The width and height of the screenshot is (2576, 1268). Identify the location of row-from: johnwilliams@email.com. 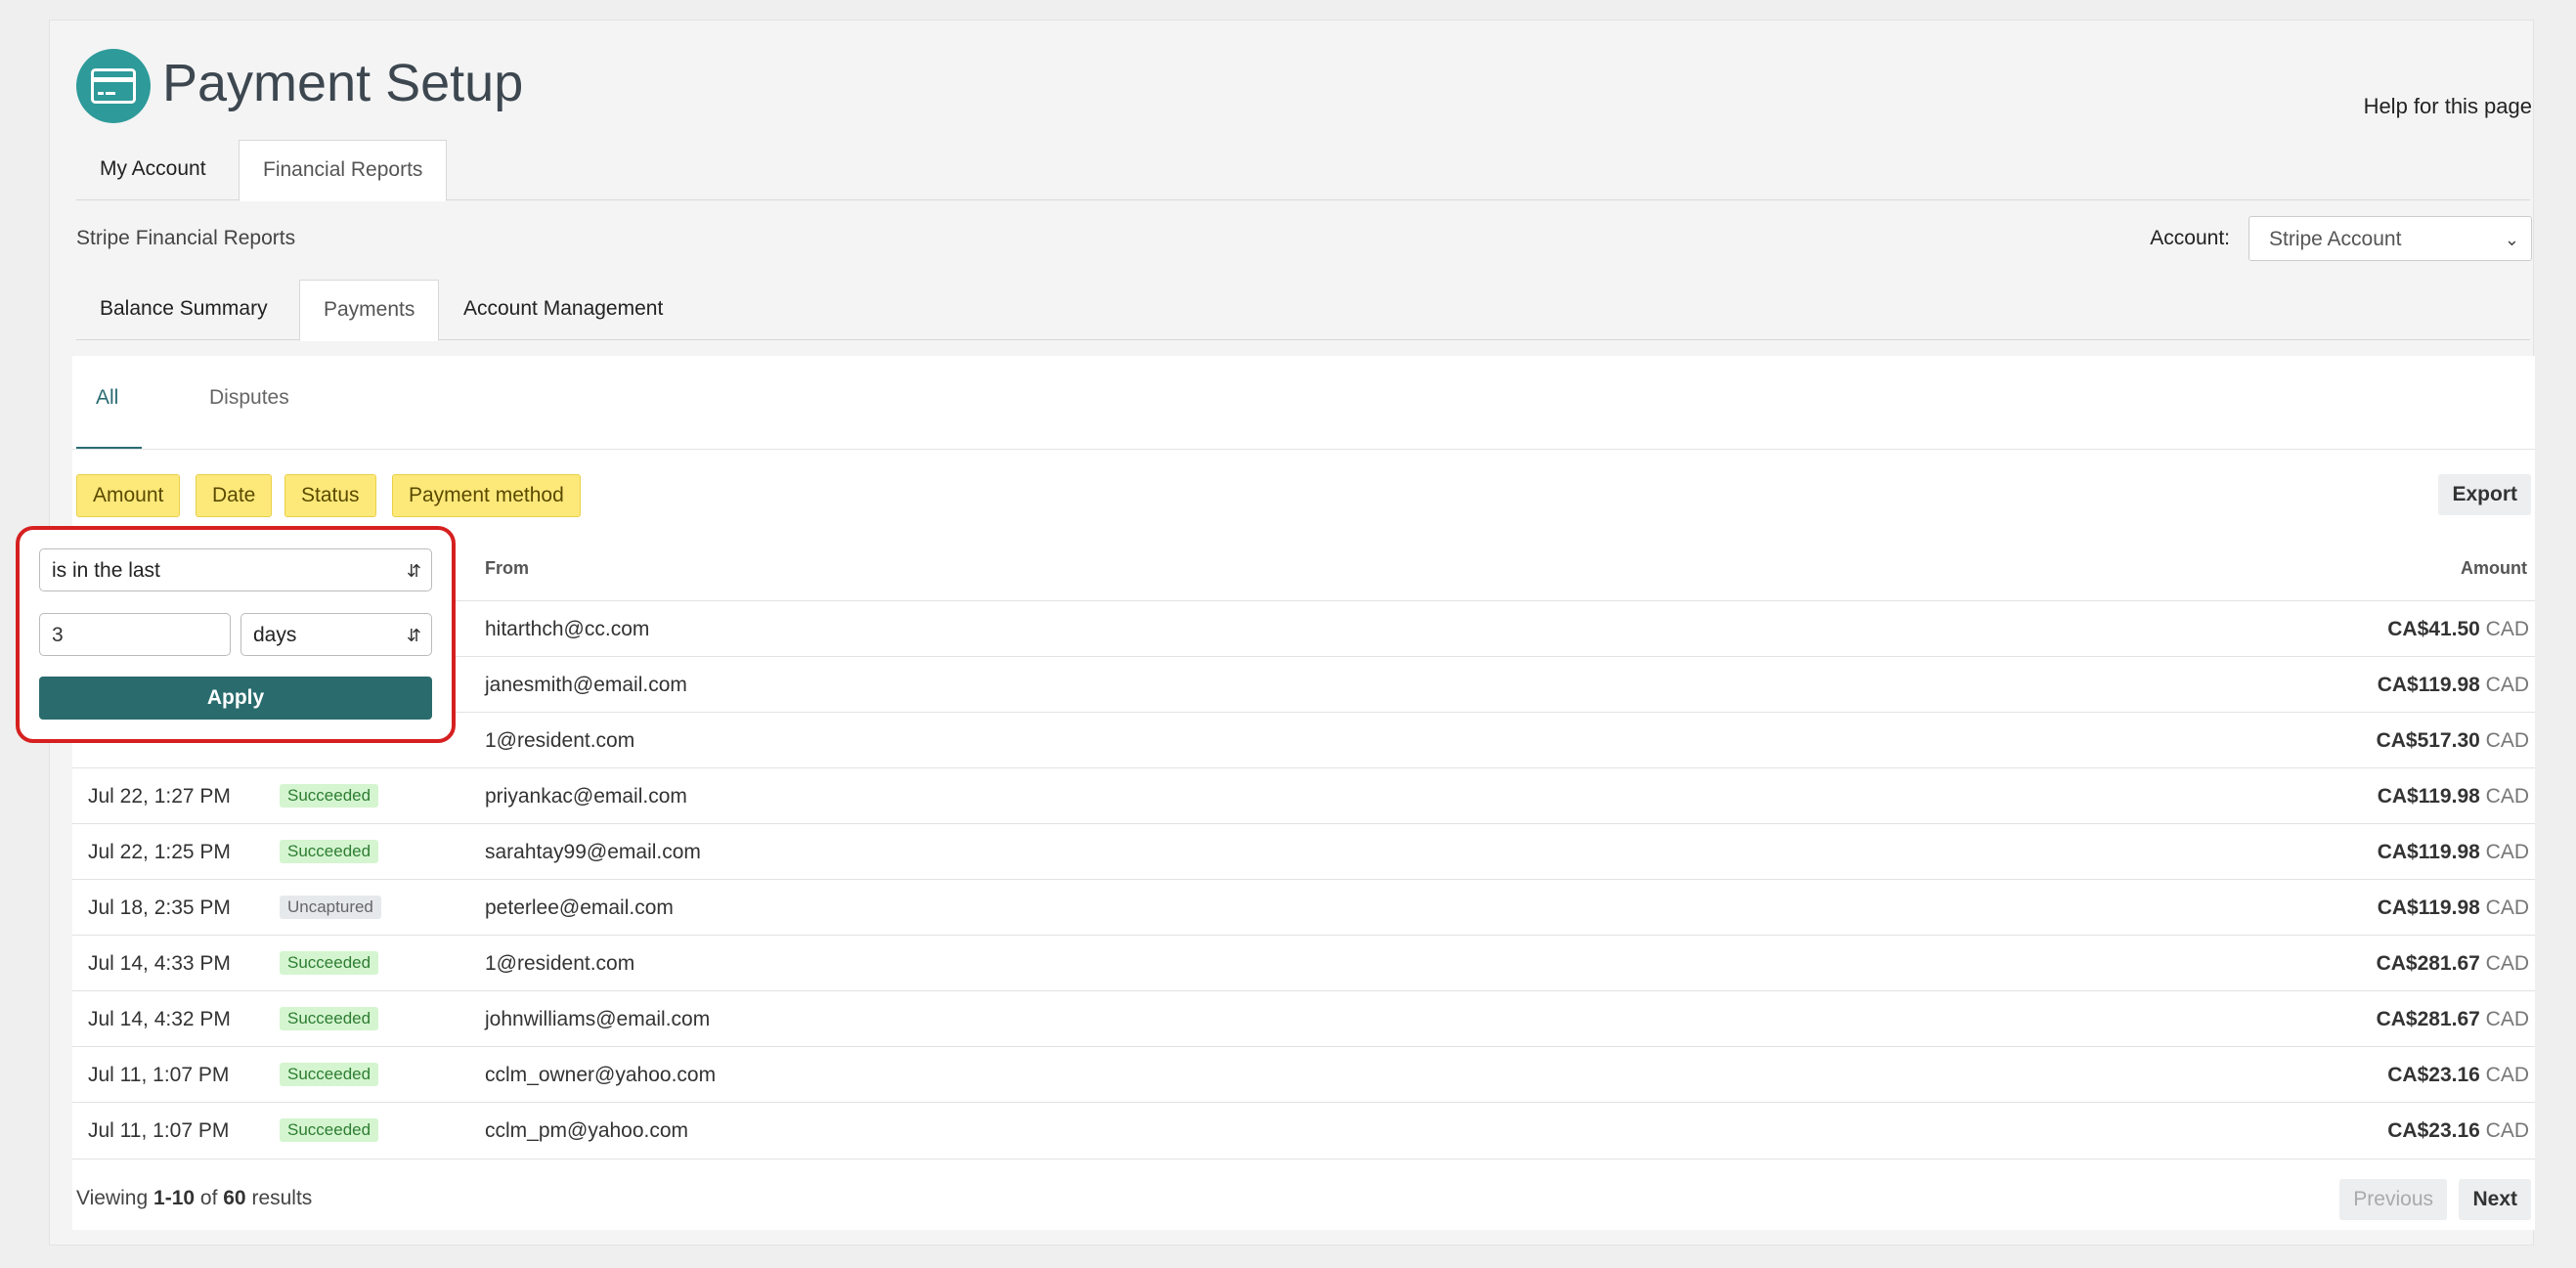
(598, 1019).